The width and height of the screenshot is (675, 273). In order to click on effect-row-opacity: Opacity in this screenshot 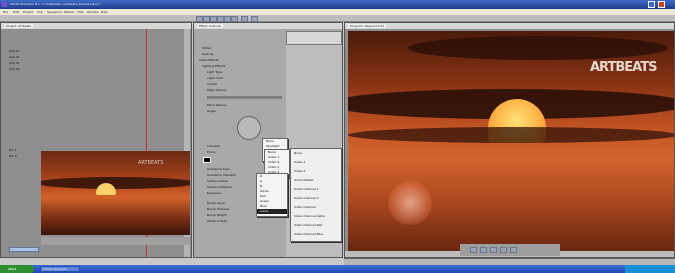, I will do `click(208, 54)`.